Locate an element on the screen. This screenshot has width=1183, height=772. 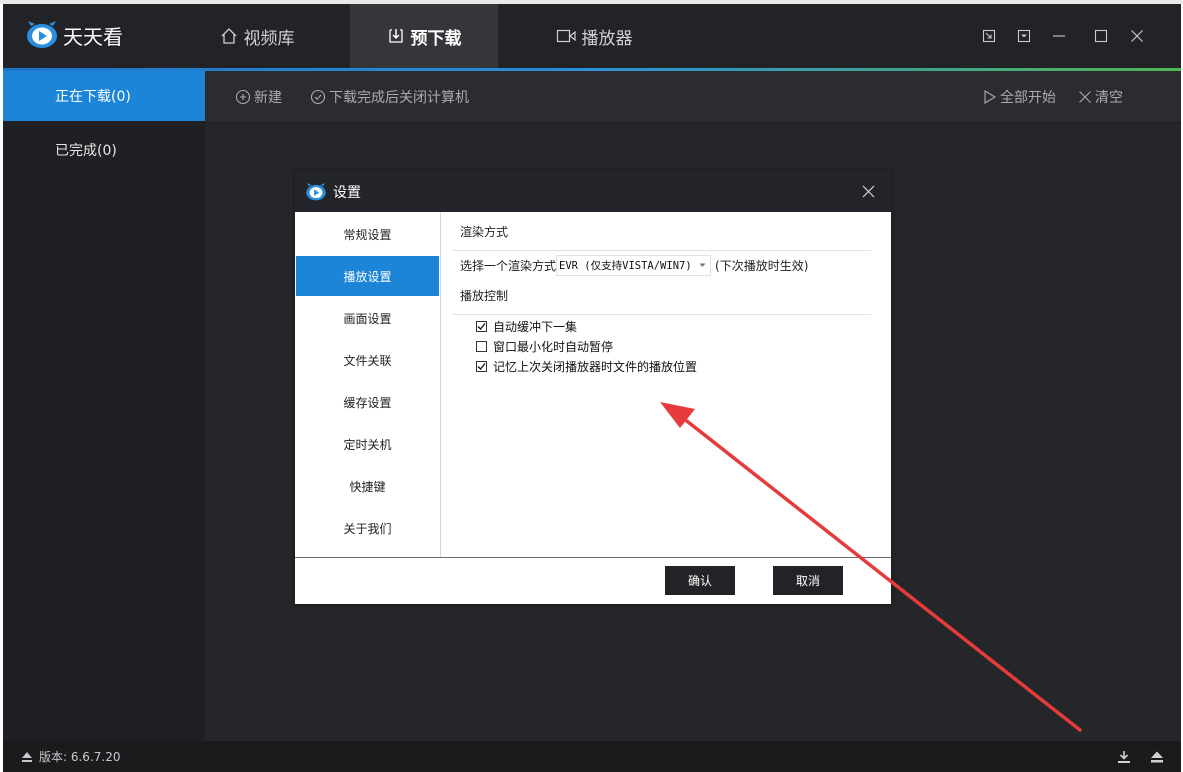
mini-mode-icon is located at coordinates (989, 36).